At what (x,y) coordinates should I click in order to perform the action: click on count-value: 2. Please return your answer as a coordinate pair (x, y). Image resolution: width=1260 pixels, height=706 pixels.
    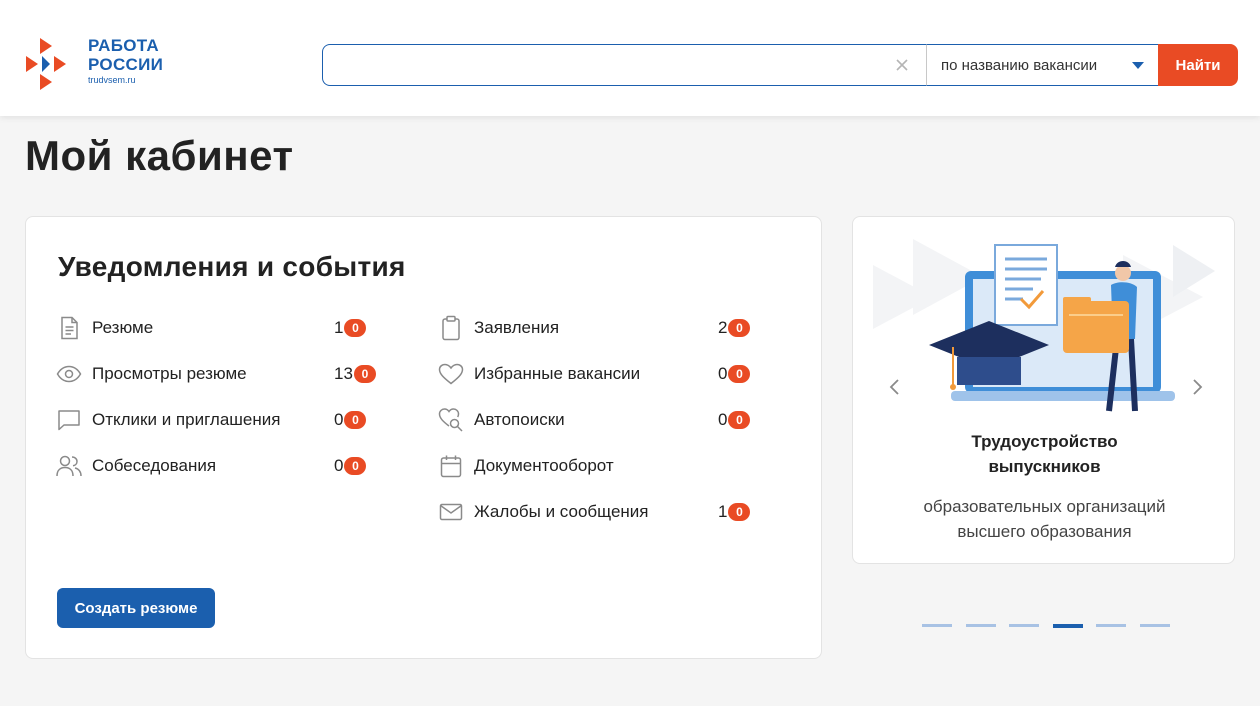
    Looking at the image, I should click on (723, 327).